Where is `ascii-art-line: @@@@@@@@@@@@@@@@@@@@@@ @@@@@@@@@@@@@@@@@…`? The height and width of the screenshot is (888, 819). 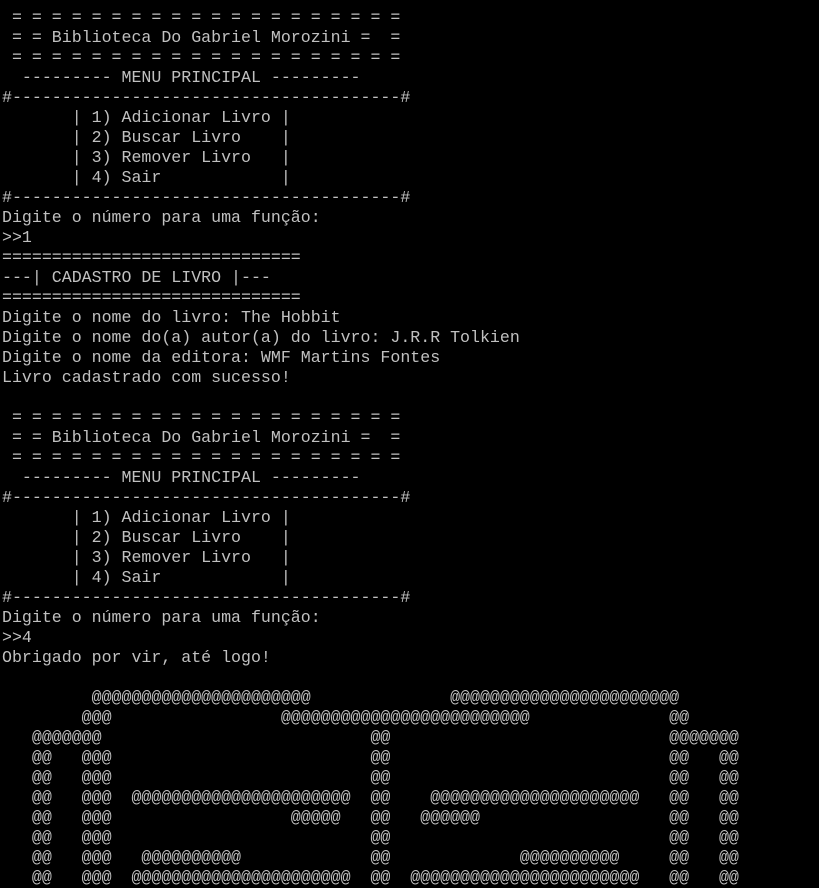 ascii-art-line: @@@@@@@@@@@@@@@@@@@@@@ @@@@@@@@@@@@@@@@@… is located at coordinates (341, 697).